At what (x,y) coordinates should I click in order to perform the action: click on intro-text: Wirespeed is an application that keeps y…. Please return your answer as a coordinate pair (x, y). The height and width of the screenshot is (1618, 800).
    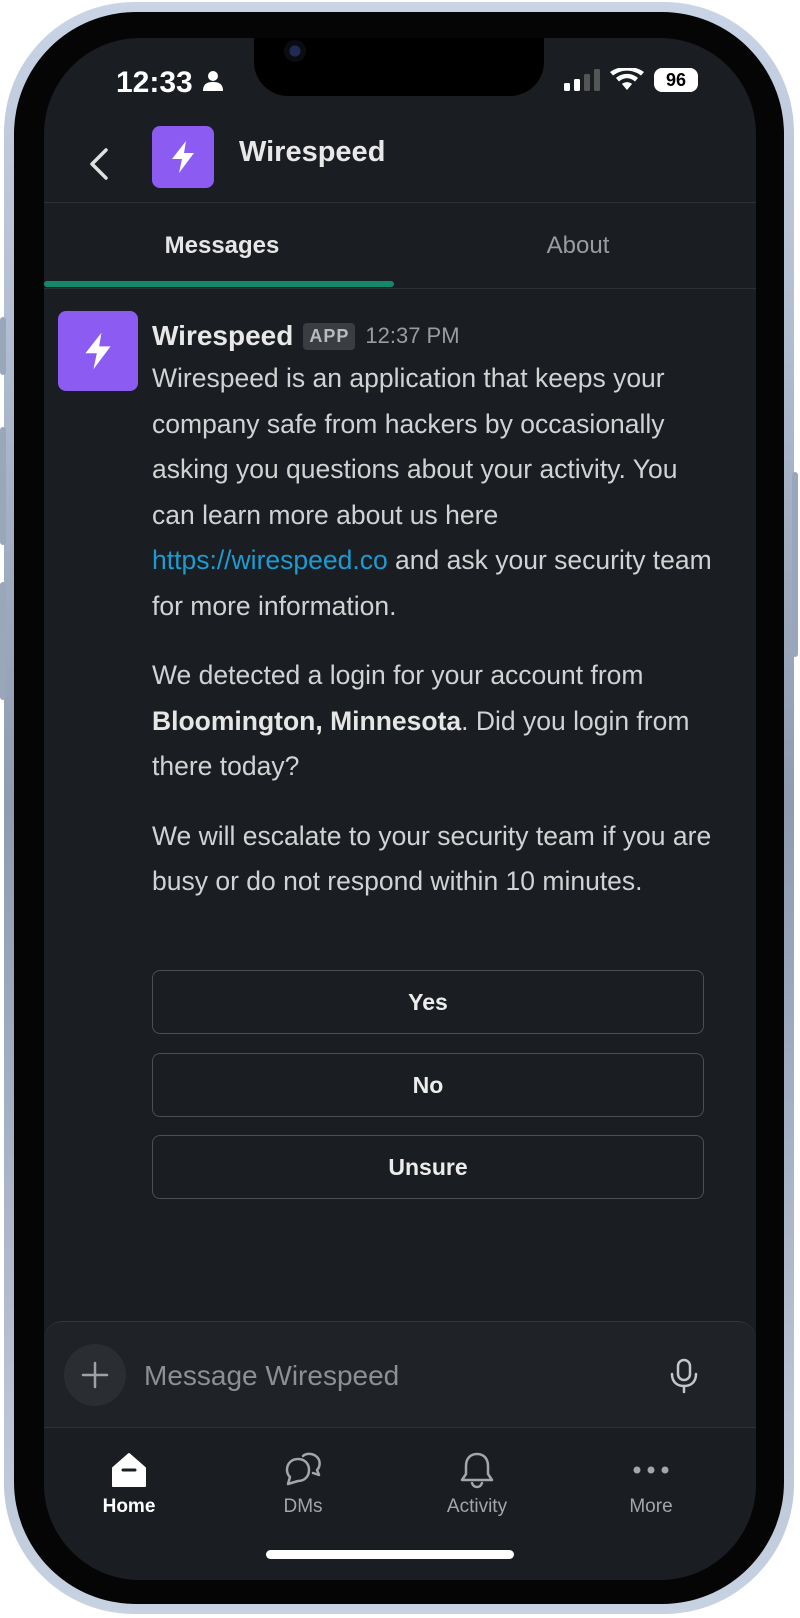
    Looking at the image, I should click on (415, 446).